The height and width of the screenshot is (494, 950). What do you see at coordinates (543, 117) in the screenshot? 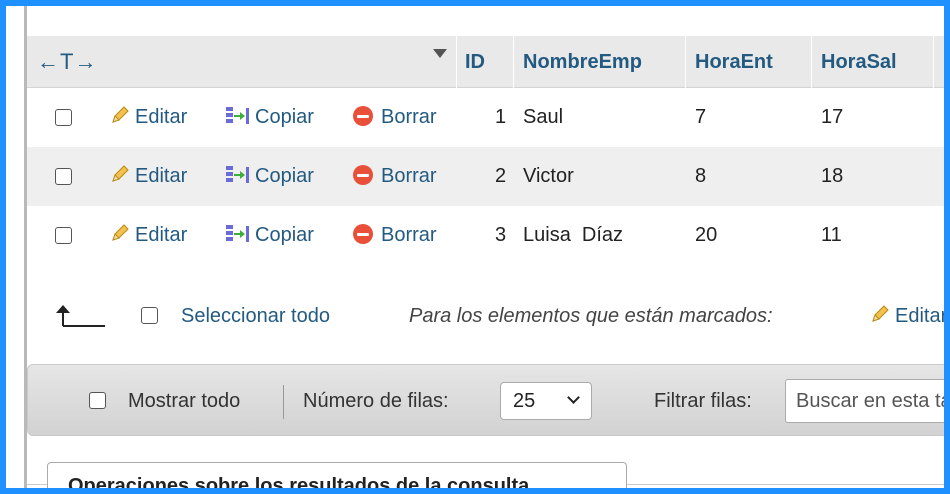
I see `cell-nombreemp: Saul` at bounding box center [543, 117].